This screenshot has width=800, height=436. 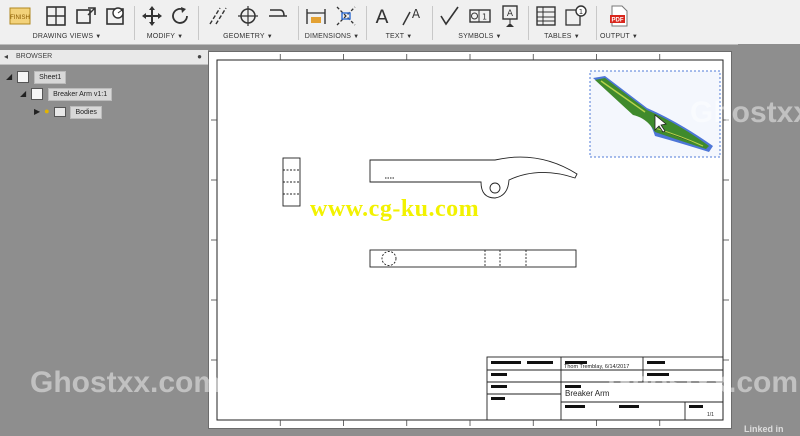 I want to click on selected-part-view, so click(x=655, y=114).